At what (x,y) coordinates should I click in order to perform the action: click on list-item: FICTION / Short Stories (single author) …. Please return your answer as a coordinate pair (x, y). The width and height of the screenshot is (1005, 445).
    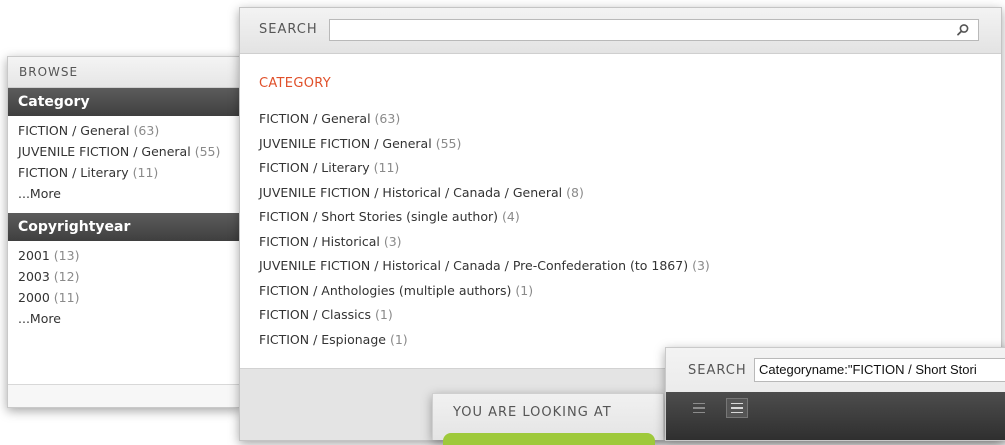
    Looking at the image, I should click on (484, 221).